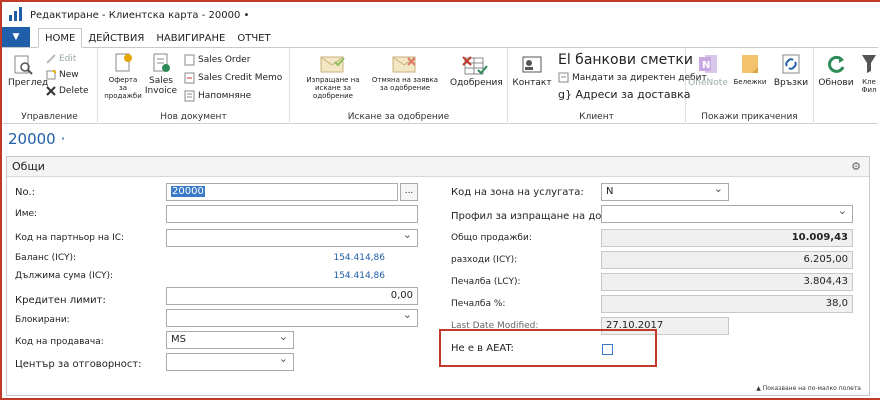 This screenshot has height=400, width=880. Describe the element at coordinates (292, 296) in the screenshot. I see `credit-limit-field: 0,00` at that location.